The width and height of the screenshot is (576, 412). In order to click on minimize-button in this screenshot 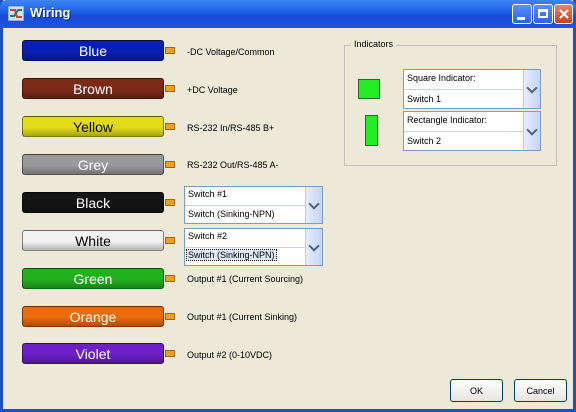, I will do `click(522, 14)`.